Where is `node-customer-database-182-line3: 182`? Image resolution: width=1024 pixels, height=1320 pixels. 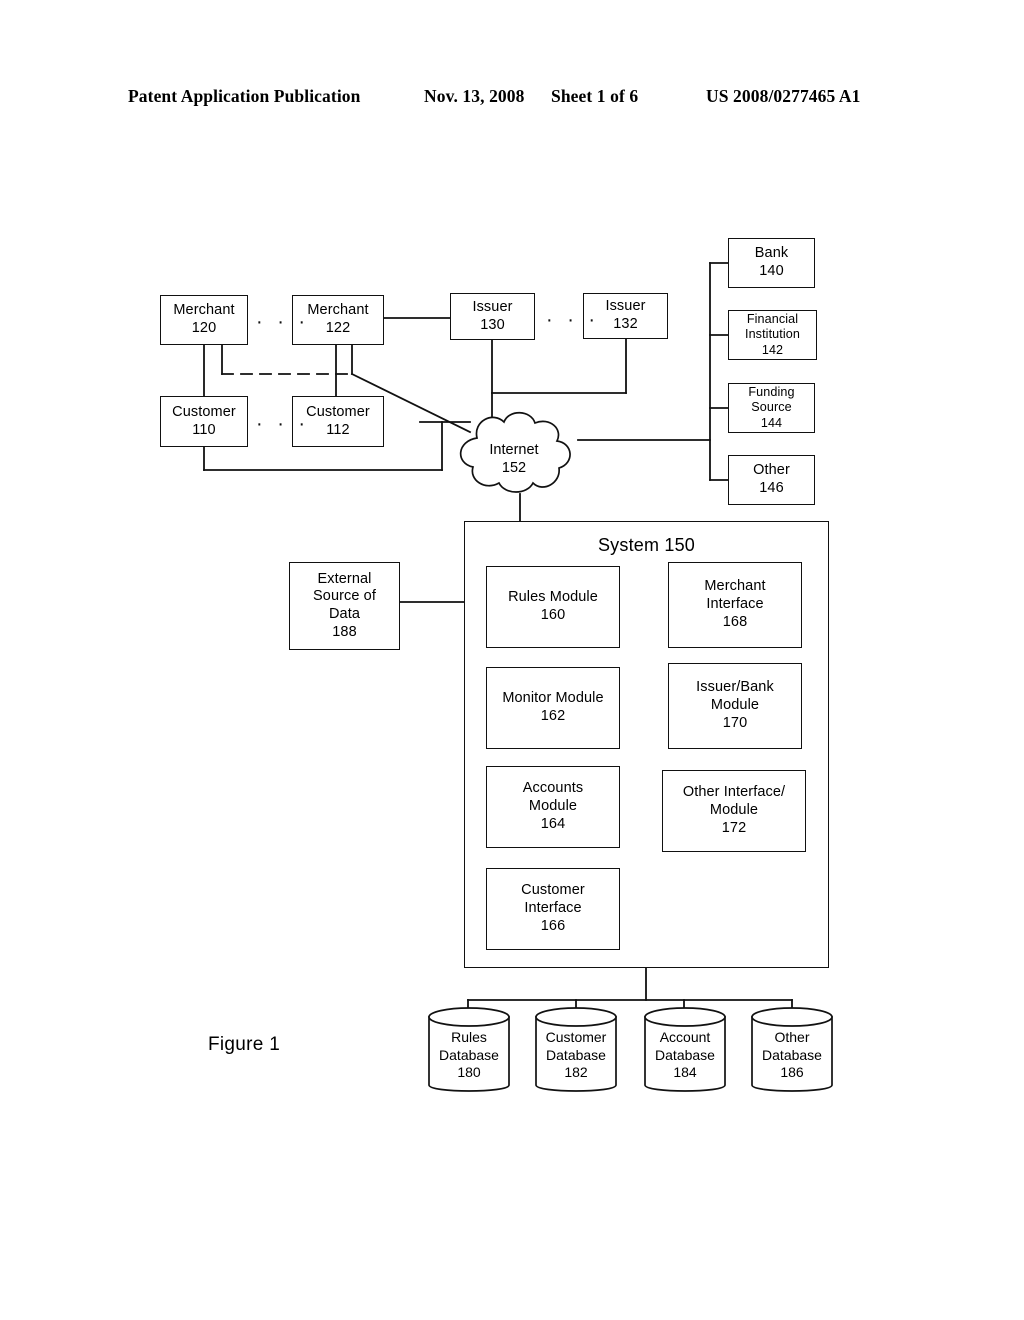
node-customer-database-182-line3: 182 is located at coordinates (576, 1072).